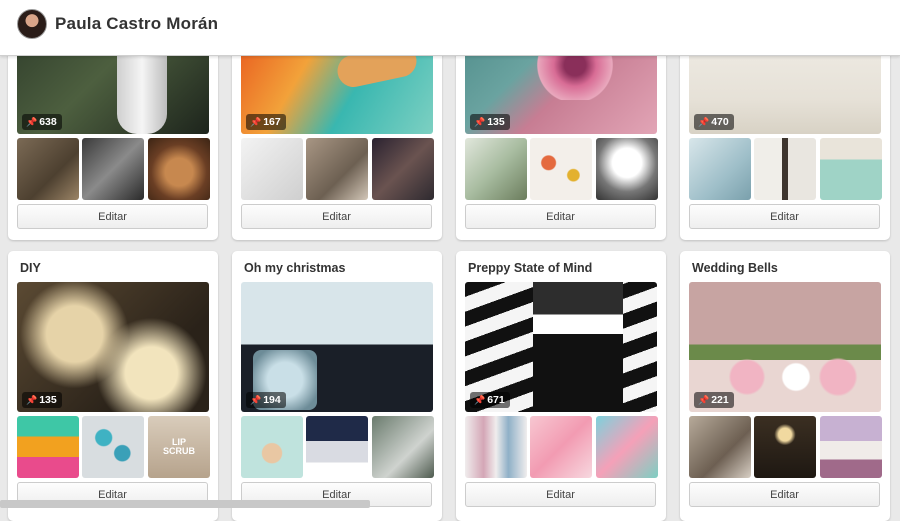 This screenshot has height=521, width=900. I want to click on pin-count-badge: 📌 470, so click(714, 122).